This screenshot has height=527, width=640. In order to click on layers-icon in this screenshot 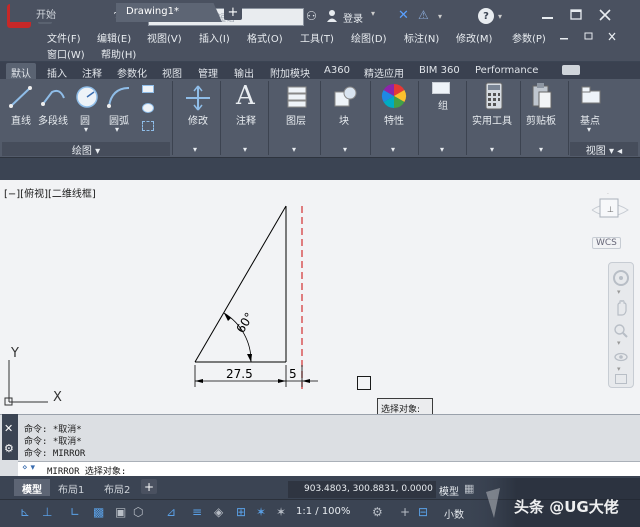, I will do `click(297, 97)`.